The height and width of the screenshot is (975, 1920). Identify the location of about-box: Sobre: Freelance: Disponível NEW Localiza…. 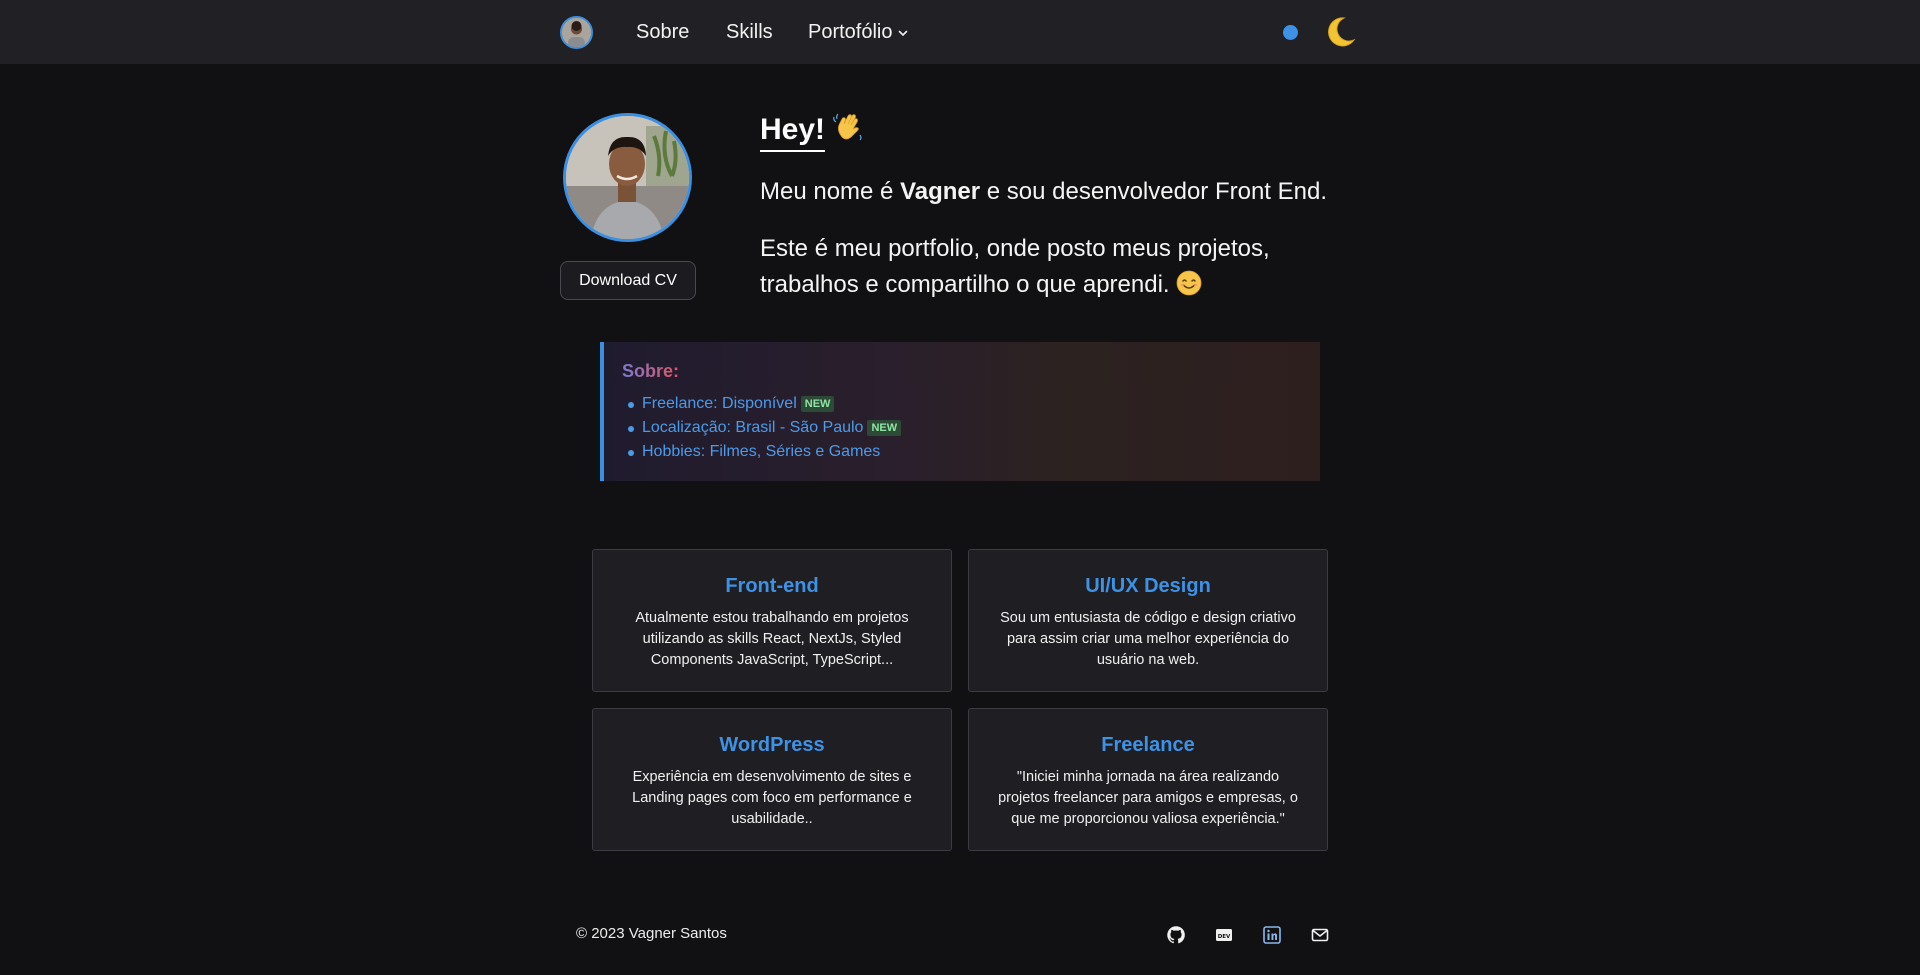
(960, 411).